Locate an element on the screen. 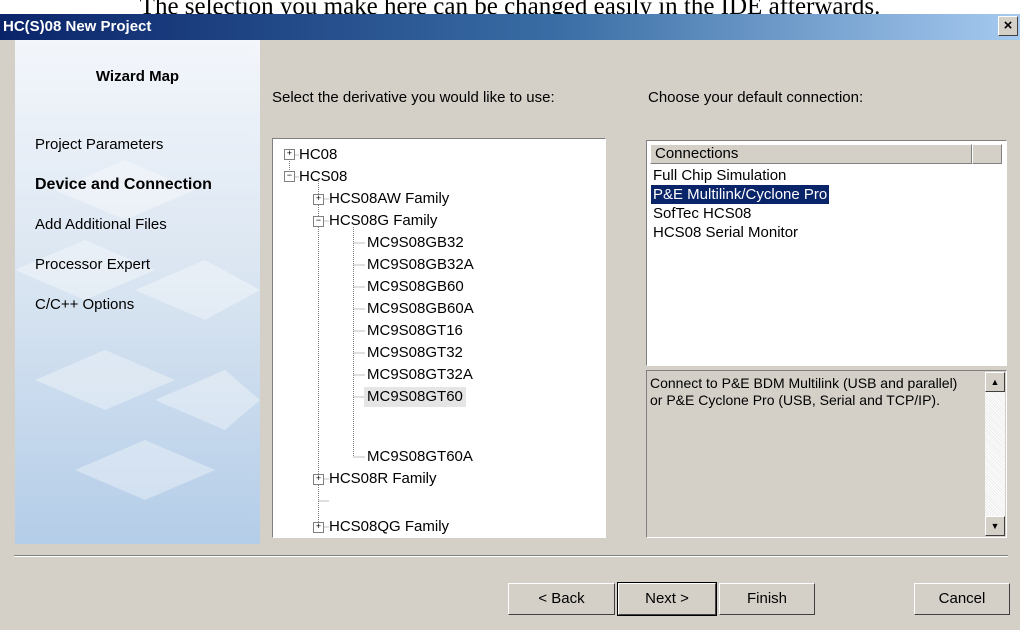  cancel-button: Cancel is located at coordinates (962, 599).